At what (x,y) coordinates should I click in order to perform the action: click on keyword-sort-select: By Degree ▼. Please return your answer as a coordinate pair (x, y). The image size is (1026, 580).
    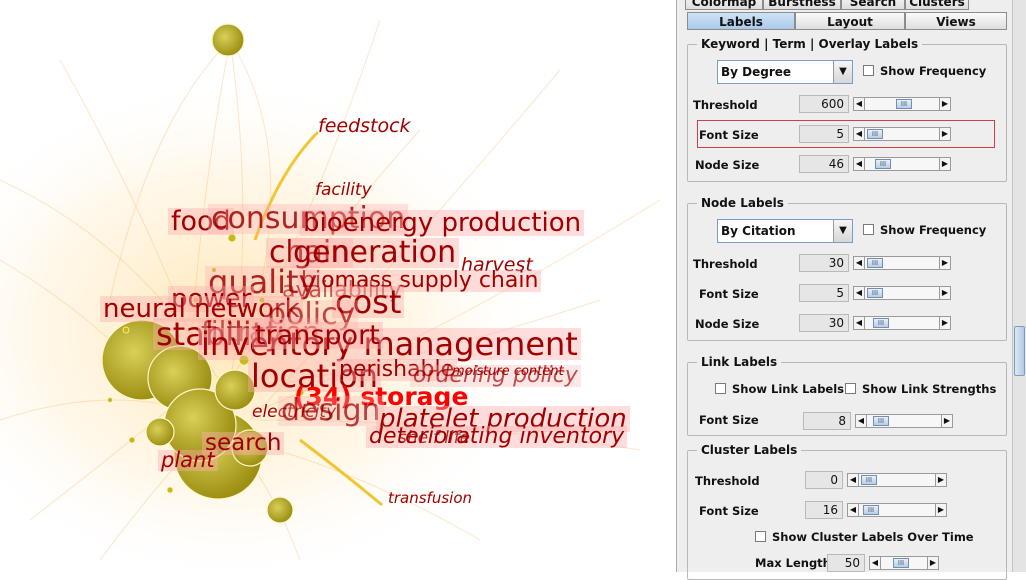
    Looking at the image, I should click on (785, 72).